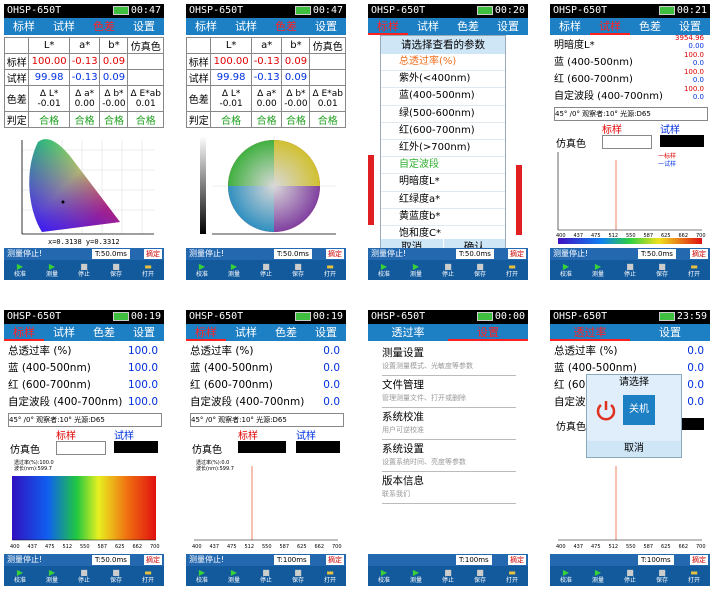 The height and width of the screenshot is (592, 712). I want to click on battery-icon, so click(666, 10).